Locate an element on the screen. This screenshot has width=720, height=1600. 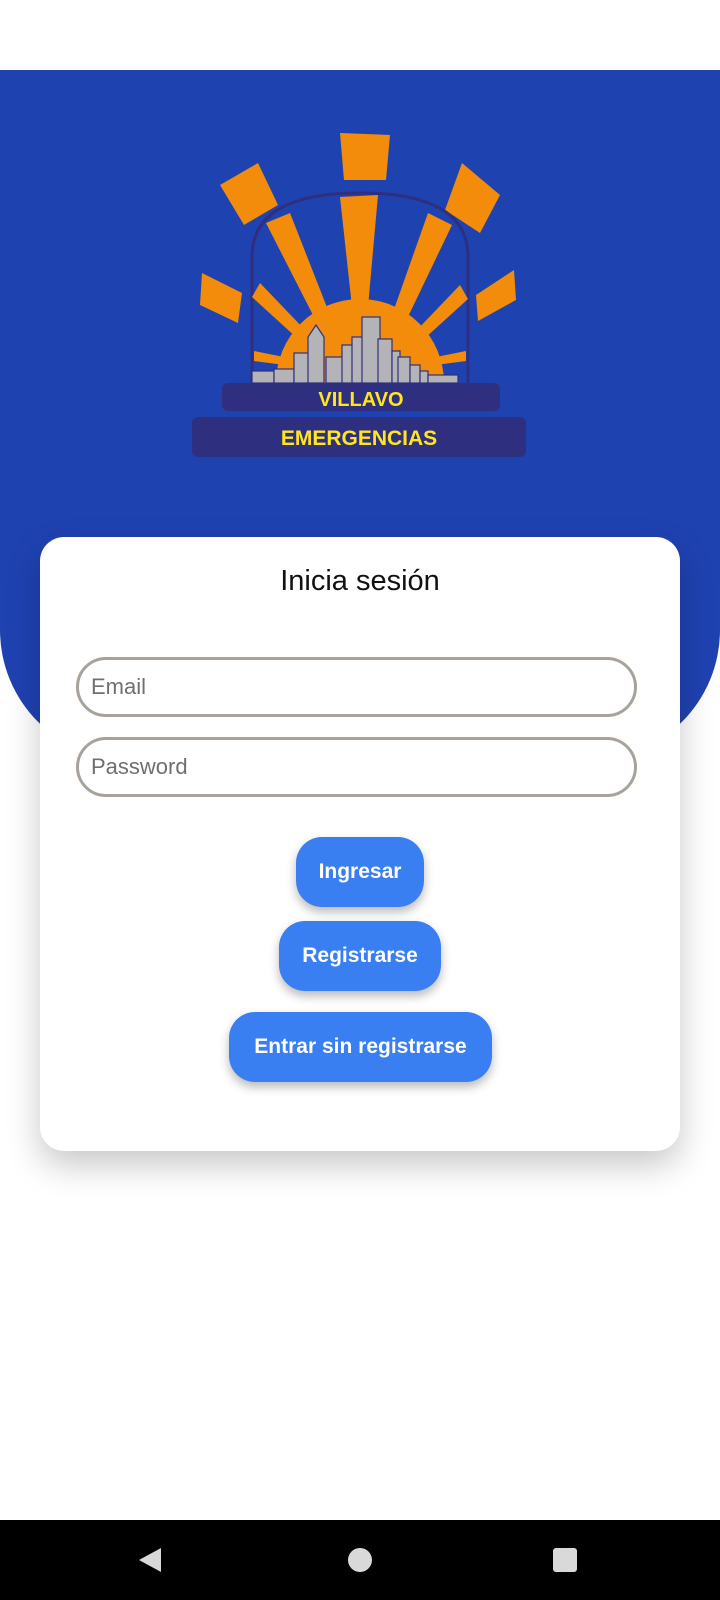
nav-home-button is located at coordinates (360, 1560).